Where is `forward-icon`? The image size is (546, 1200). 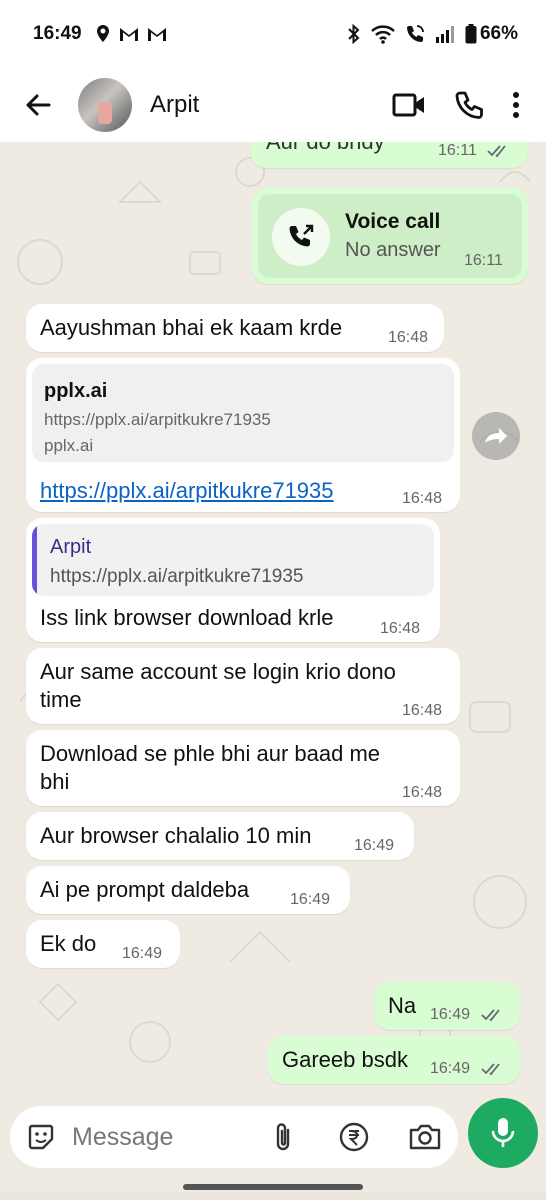 forward-icon is located at coordinates (496, 436).